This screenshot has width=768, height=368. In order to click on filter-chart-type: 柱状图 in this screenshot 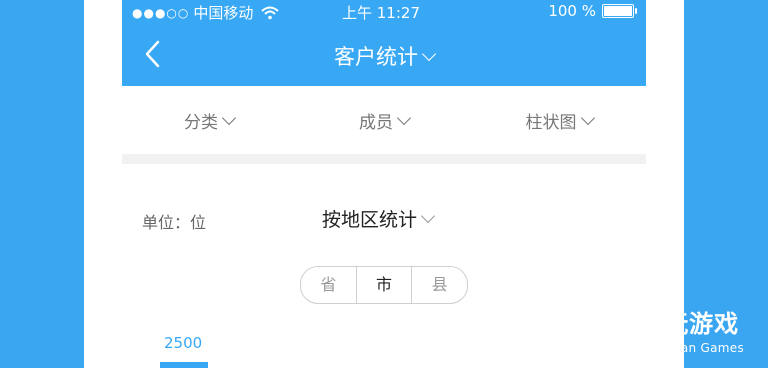, I will do `click(559, 120)`.